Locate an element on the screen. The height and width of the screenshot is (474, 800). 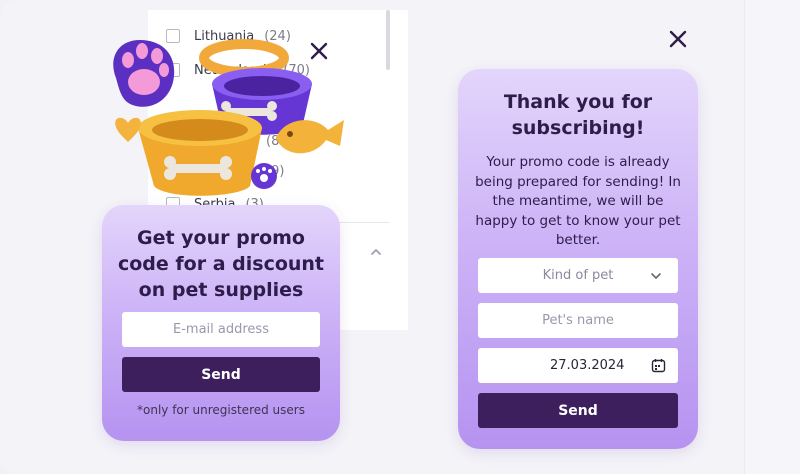
filter-scrollbar is located at coordinates (388, 40).